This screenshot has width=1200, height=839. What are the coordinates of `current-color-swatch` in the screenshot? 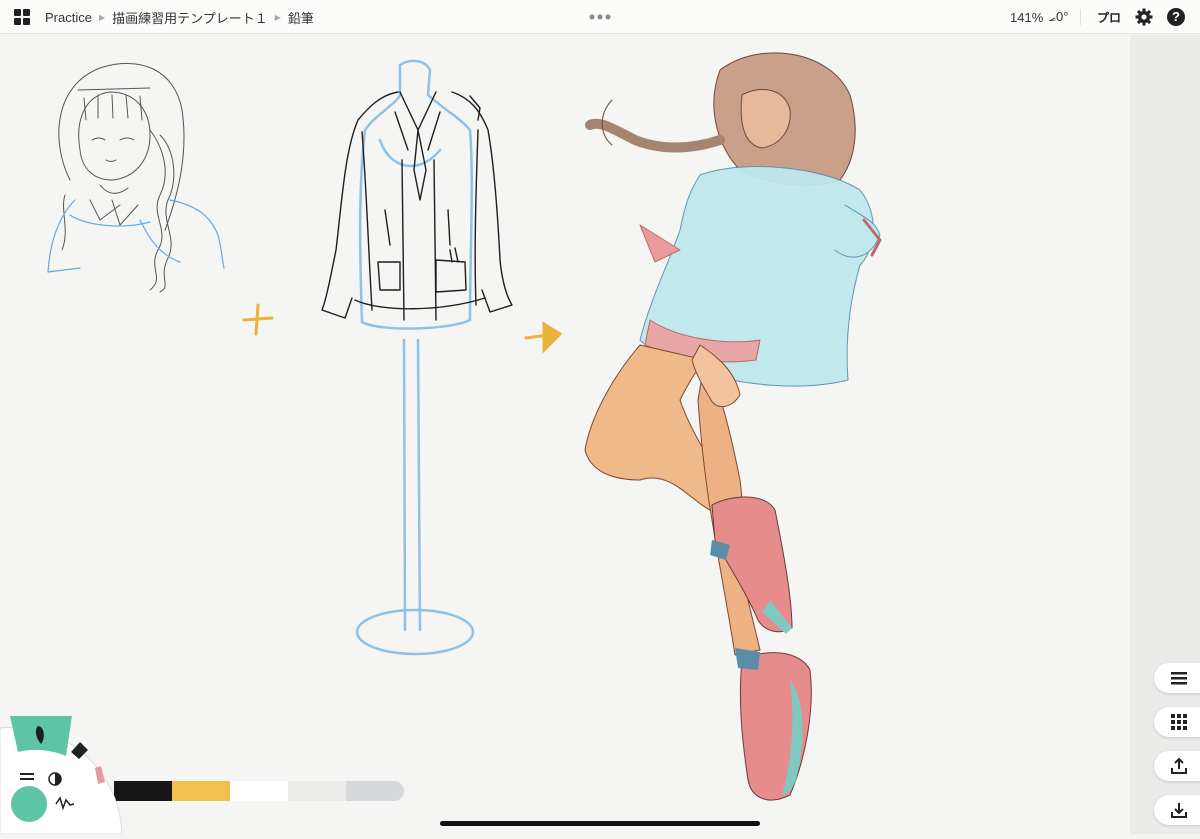 It's located at (29, 804).